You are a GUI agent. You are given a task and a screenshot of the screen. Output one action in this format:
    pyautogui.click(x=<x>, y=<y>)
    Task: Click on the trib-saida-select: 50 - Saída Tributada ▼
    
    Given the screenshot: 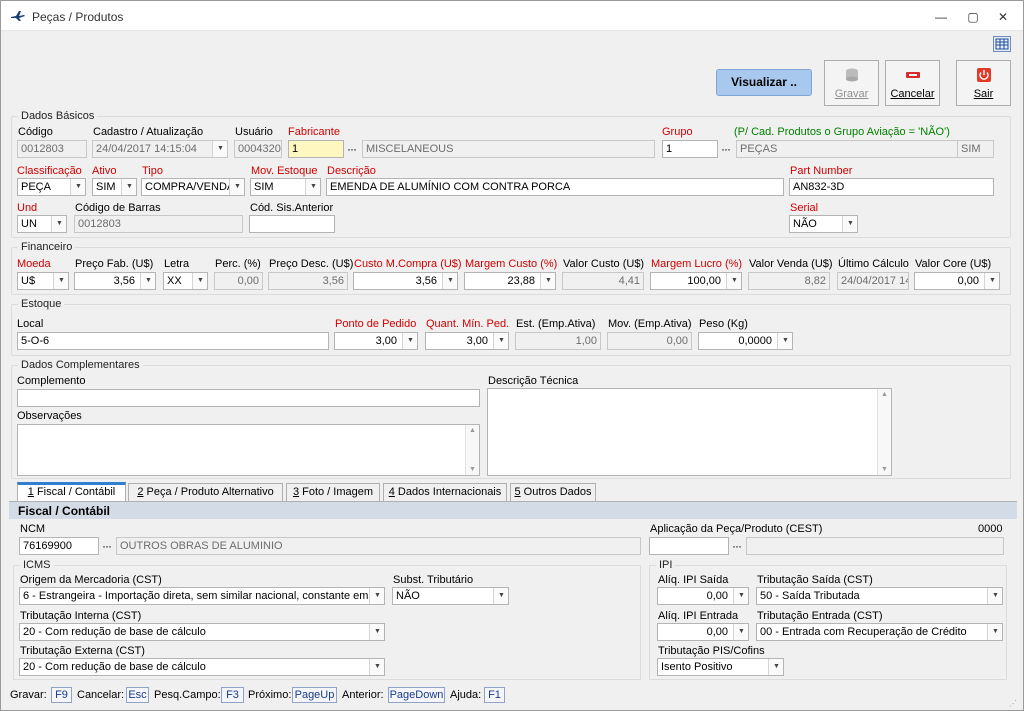 What is the action you would take?
    pyautogui.click(x=879, y=596)
    